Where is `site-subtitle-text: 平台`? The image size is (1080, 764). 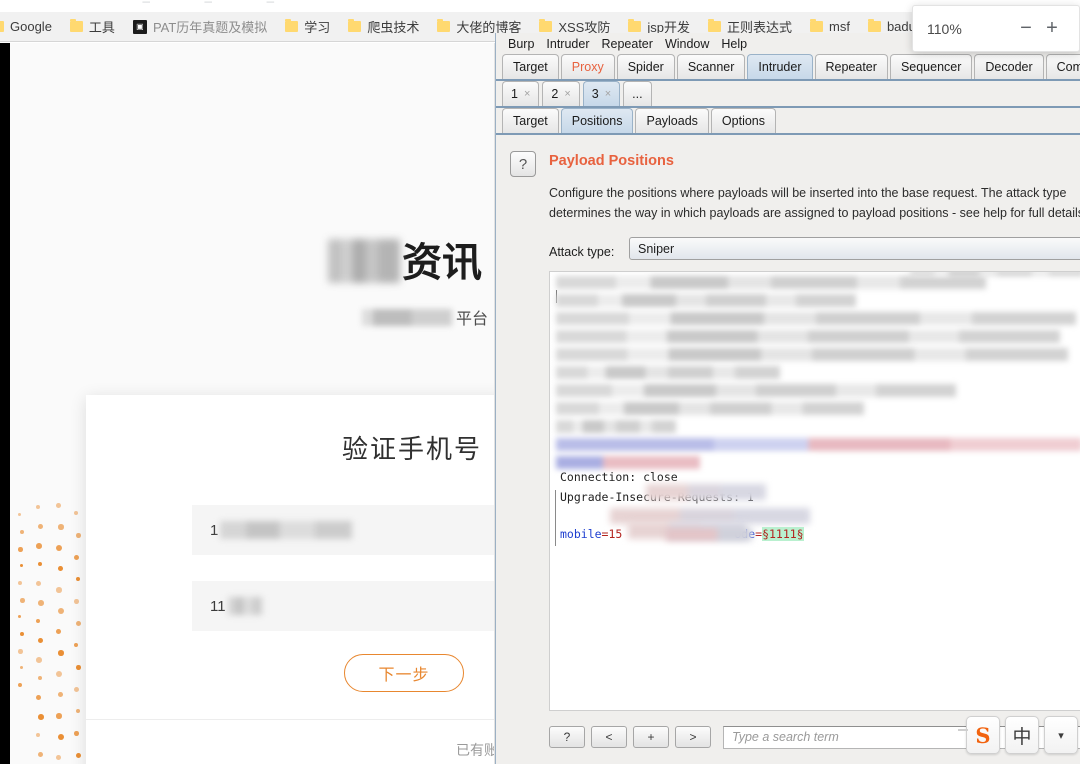
site-subtitle-text: 平台 is located at coordinates (472, 319).